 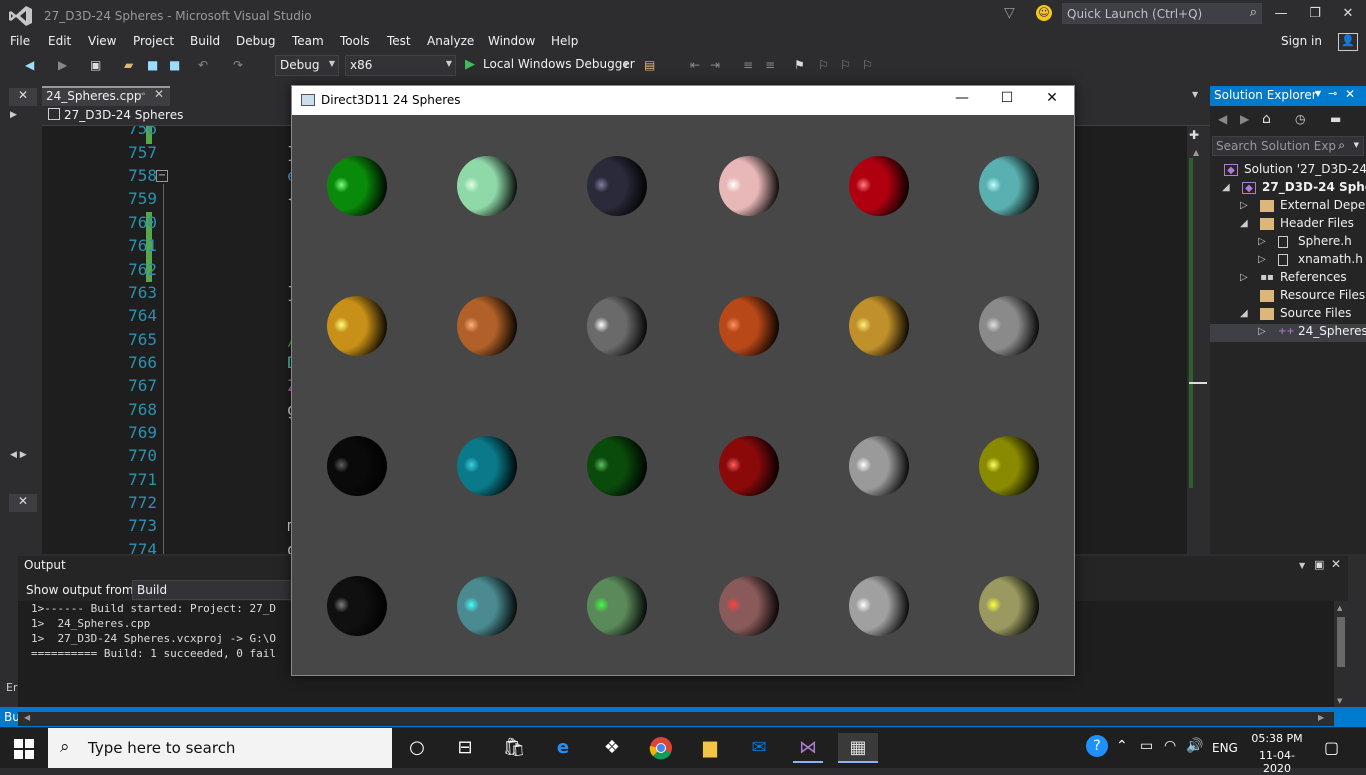 What do you see at coordinates (24, 749) in the screenshot?
I see `windows-start-icon` at bounding box center [24, 749].